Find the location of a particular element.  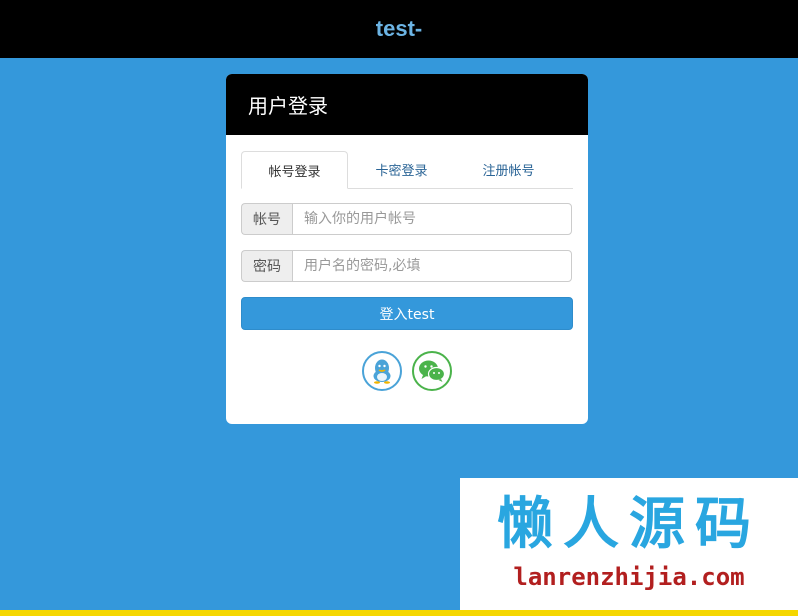

panel-title: 用户登录 is located at coordinates (407, 104).